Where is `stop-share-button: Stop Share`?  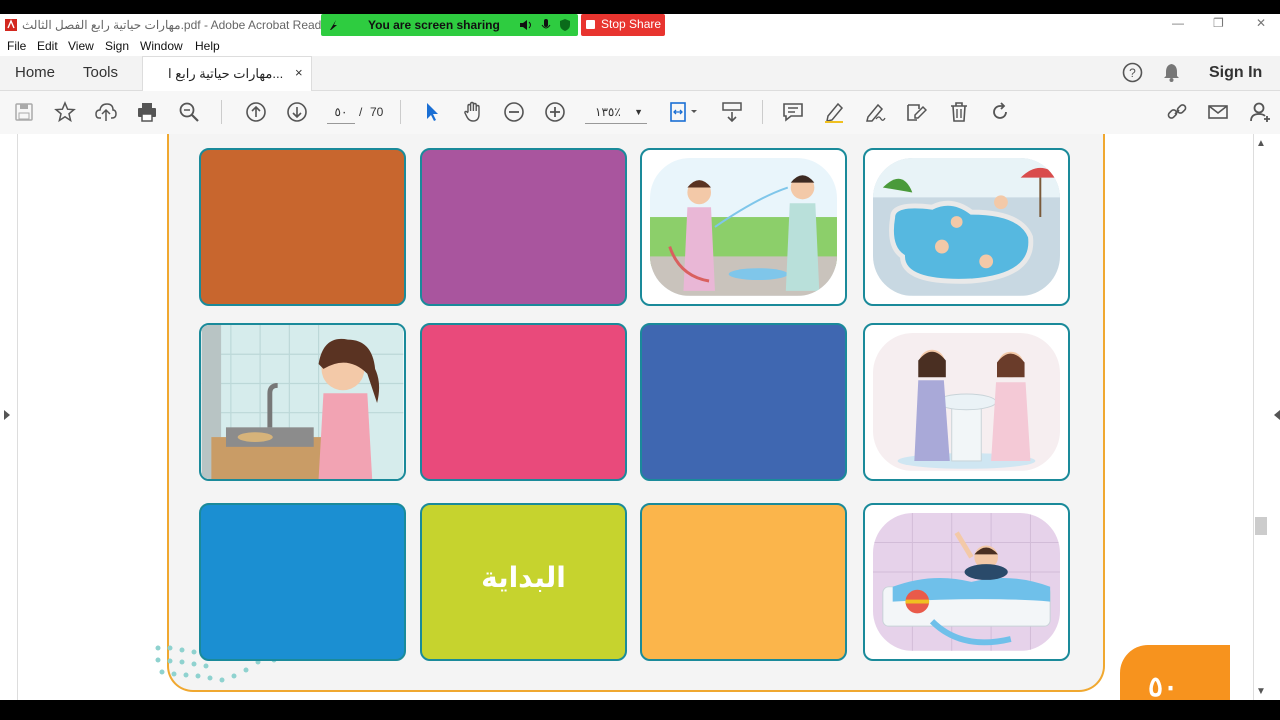
stop-share-button: Stop Share is located at coordinates (623, 25).